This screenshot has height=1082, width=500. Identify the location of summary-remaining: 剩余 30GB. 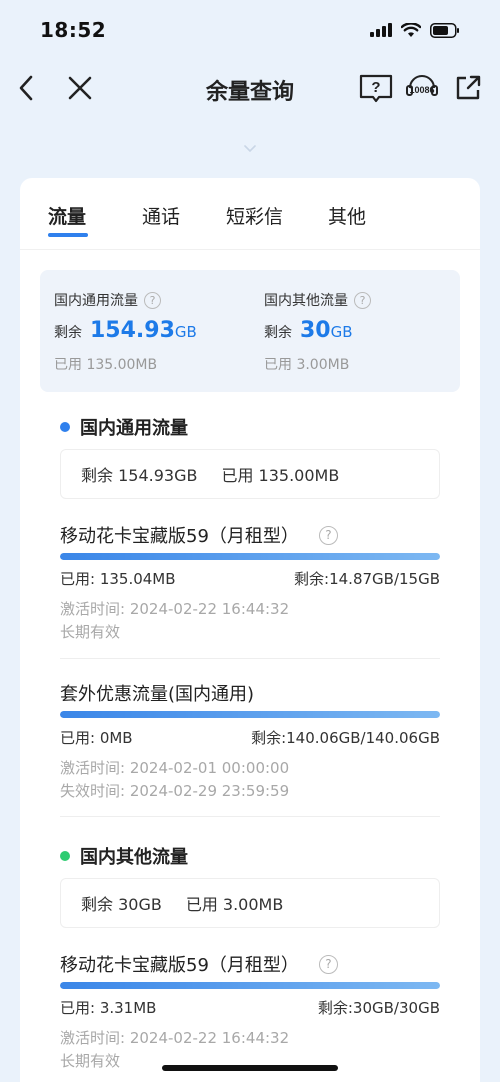
(308, 330).